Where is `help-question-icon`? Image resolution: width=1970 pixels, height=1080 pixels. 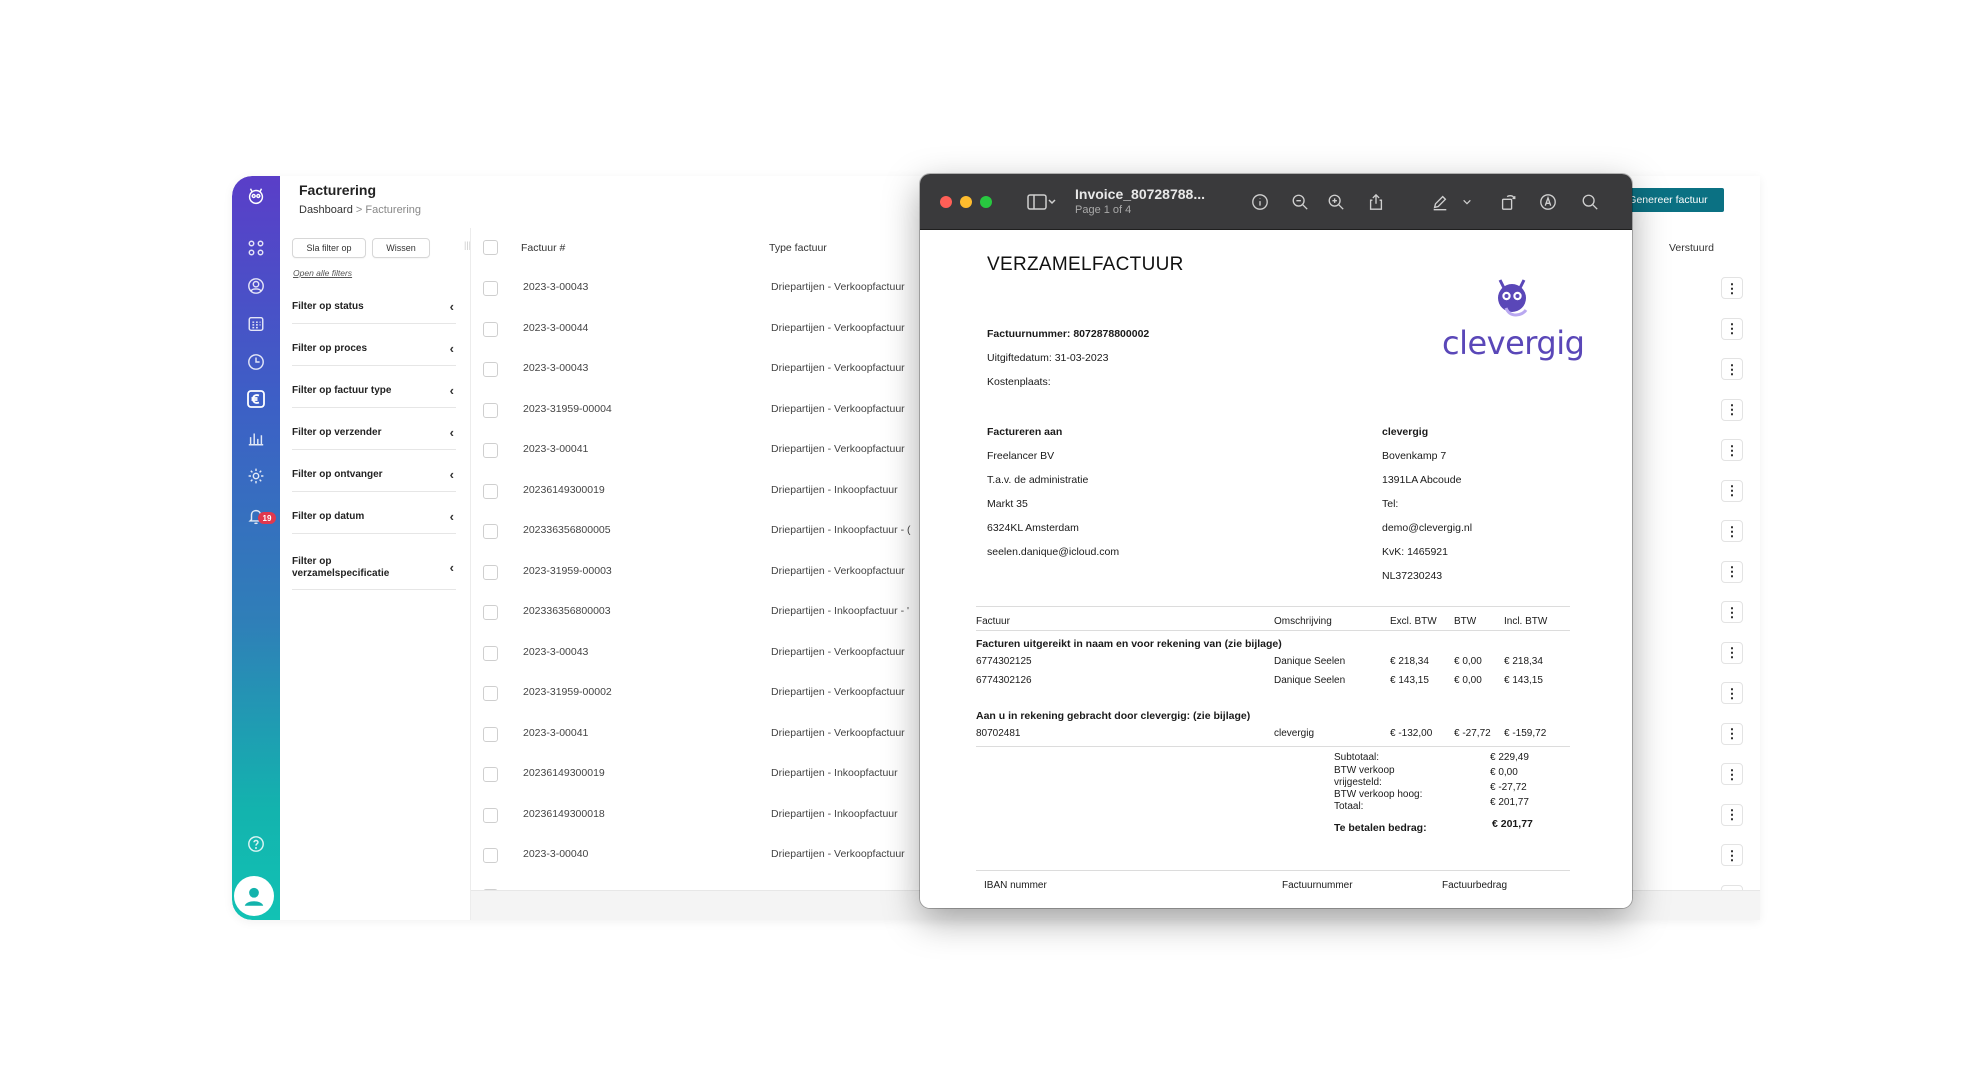 help-question-icon is located at coordinates (256, 844).